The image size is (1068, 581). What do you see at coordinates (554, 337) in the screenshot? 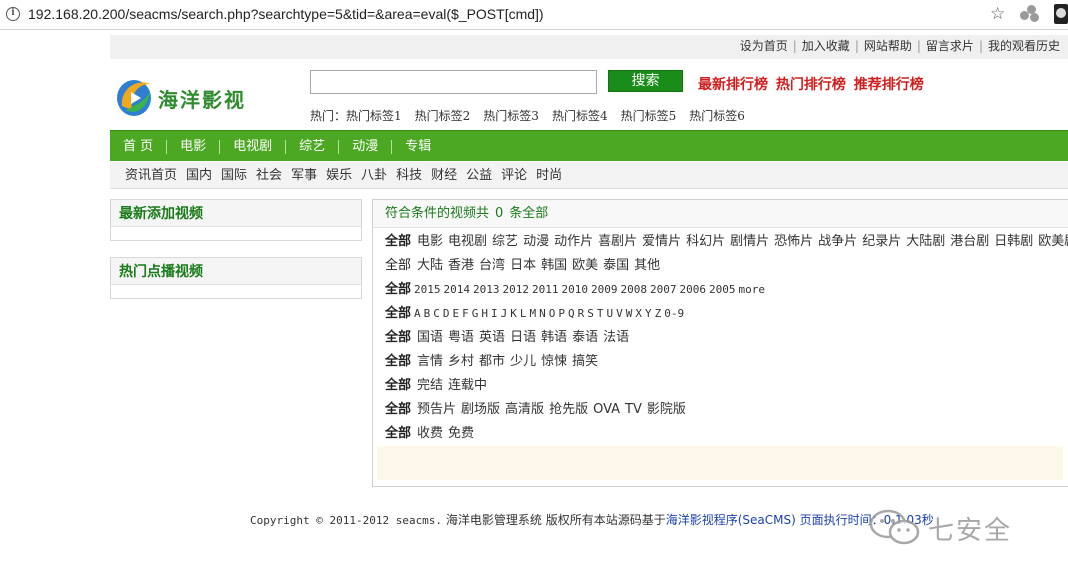
I see `filter-option-link: 韩语` at bounding box center [554, 337].